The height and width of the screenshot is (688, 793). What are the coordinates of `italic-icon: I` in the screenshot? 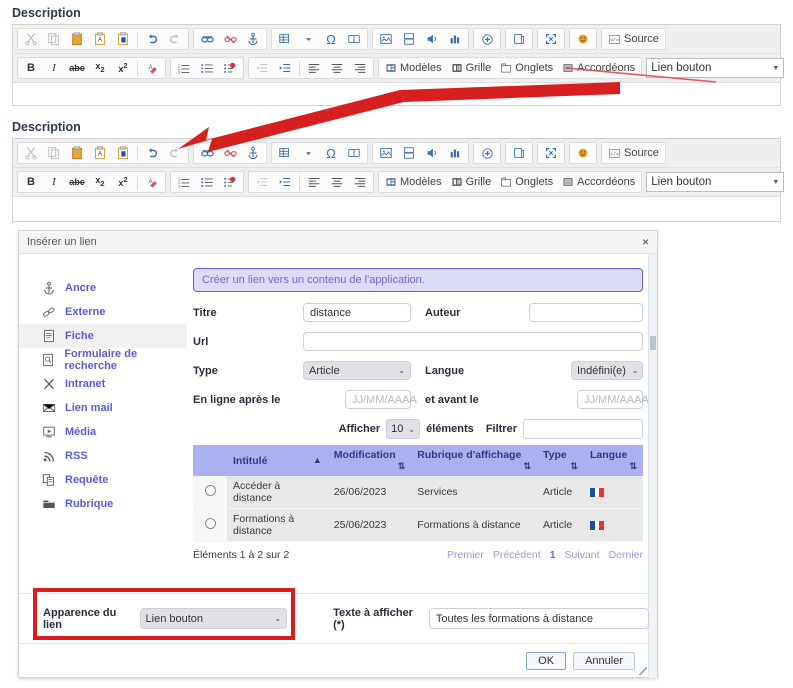 It's located at (54, 182).